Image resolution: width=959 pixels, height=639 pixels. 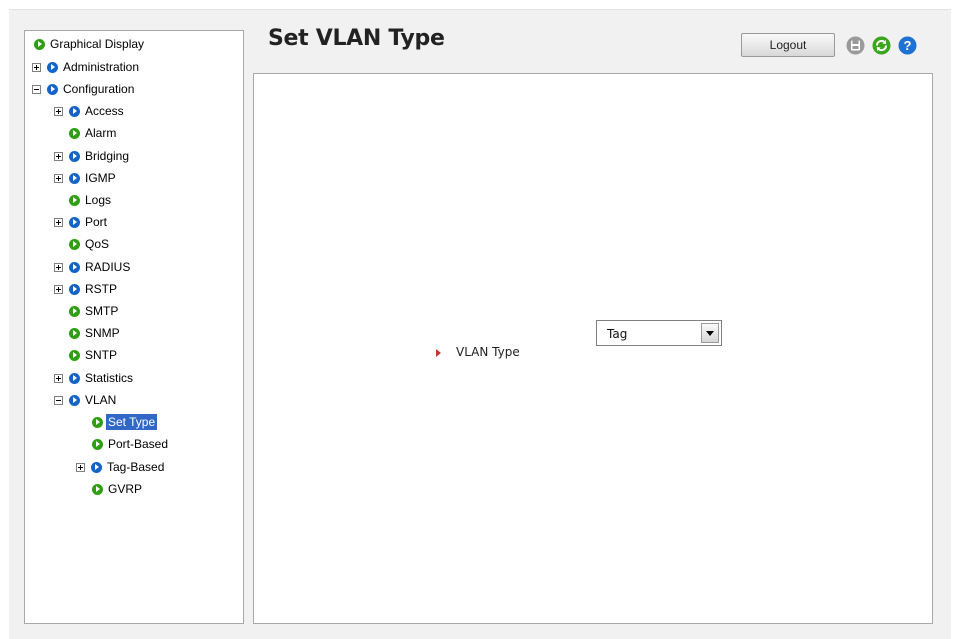 What do you see at coordinates (97, 244) in the screenshot?
I see `tree-item-label: QoS` at bounding box center [97, 244].